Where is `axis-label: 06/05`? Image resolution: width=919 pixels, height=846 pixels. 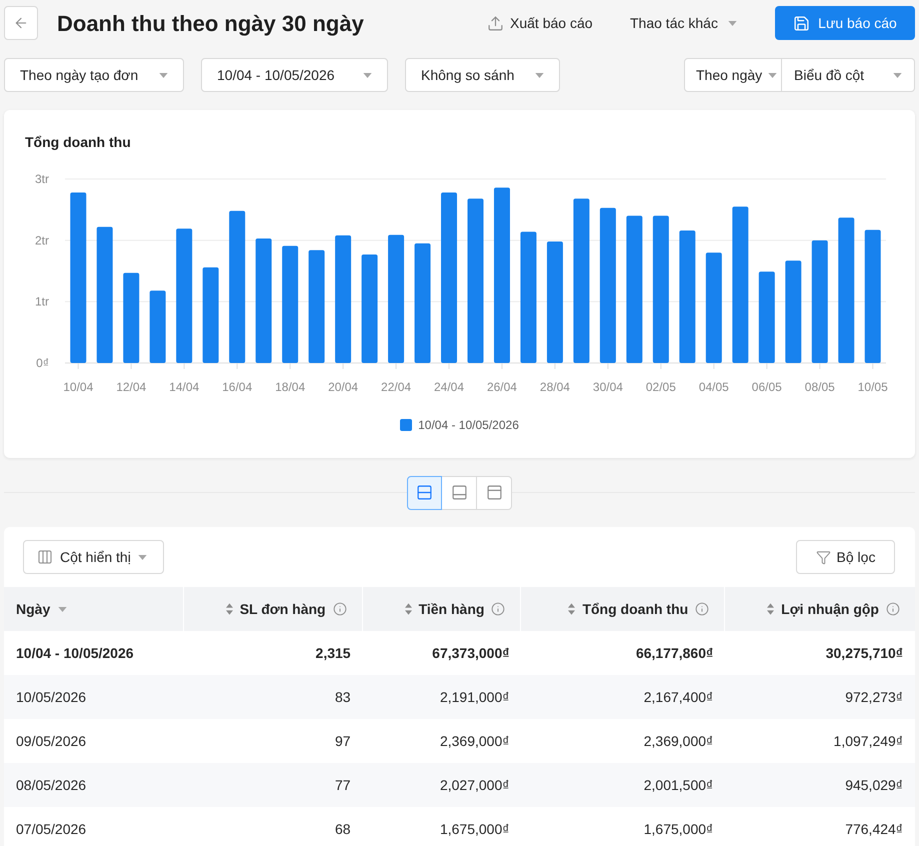 axis-label: 06/05 is located at coordinates (767, 387).